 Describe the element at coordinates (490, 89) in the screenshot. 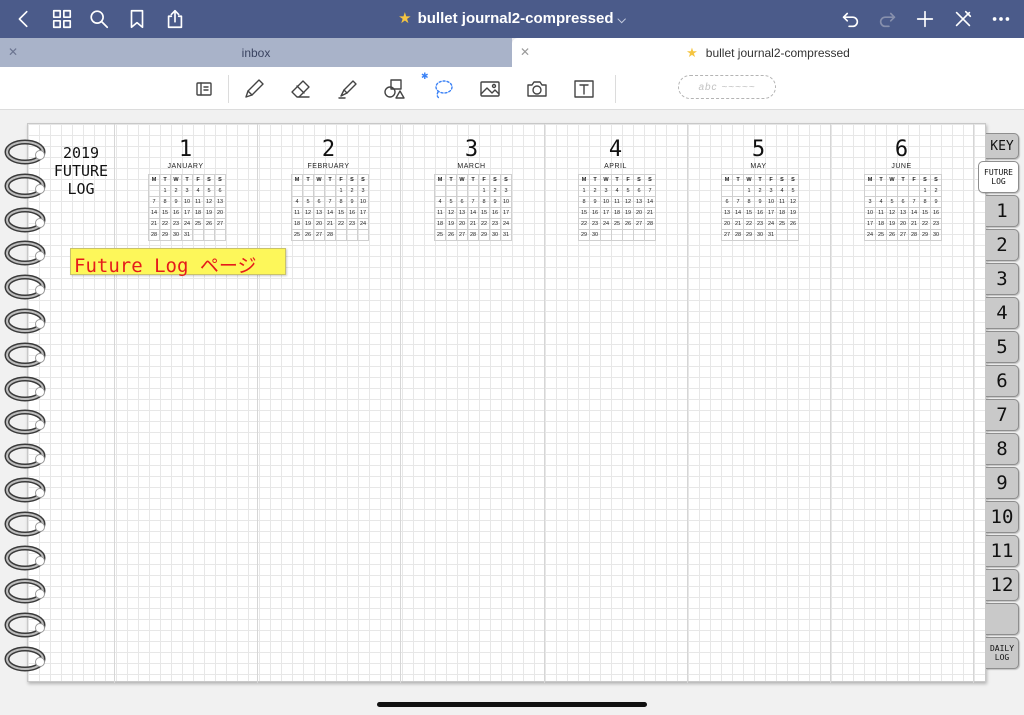

I see `image-icon` at that location.